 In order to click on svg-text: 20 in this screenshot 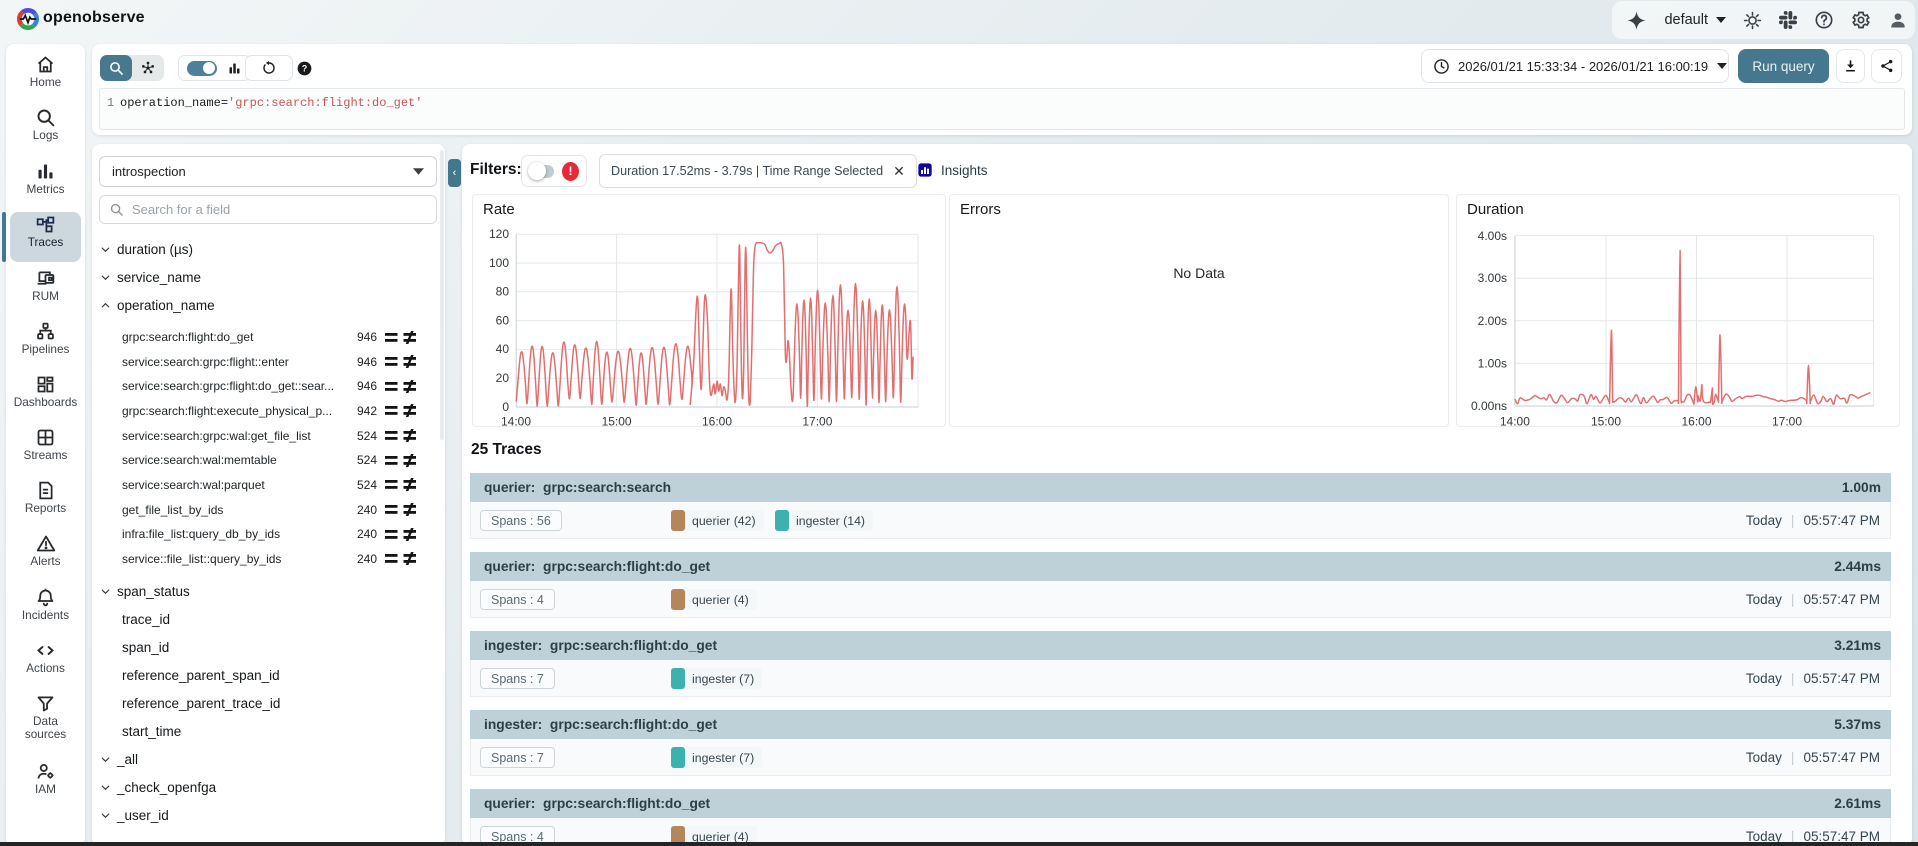, I will do `click(503, 378)`.